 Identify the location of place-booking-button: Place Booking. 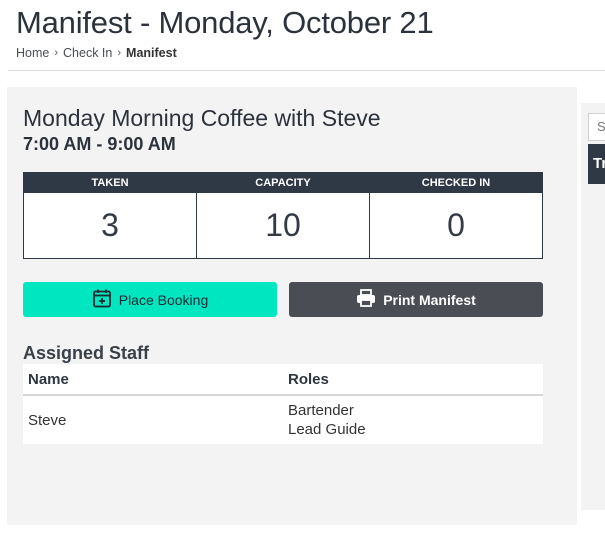
(150, 299).